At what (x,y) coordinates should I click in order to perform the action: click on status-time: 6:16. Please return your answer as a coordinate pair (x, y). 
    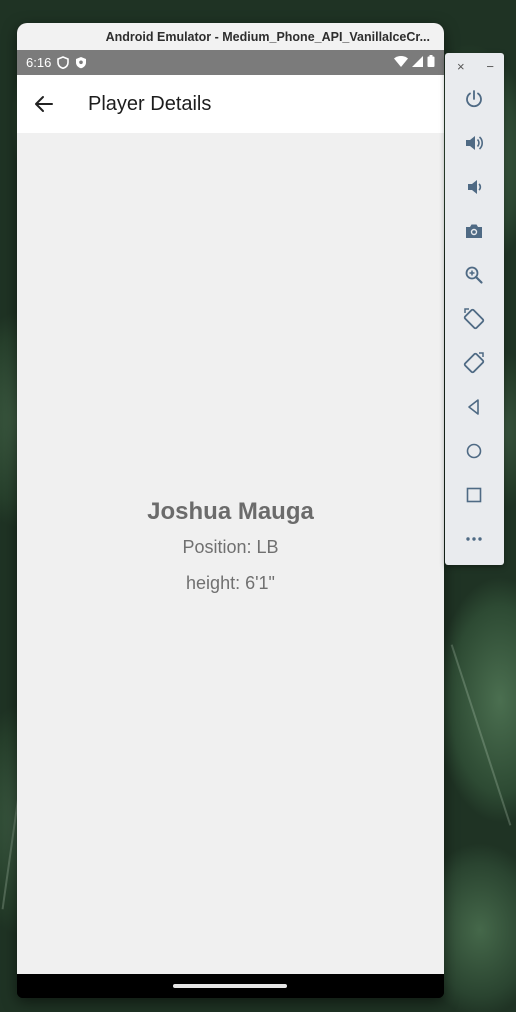
    Looking at the image, I should click on (39, 62).